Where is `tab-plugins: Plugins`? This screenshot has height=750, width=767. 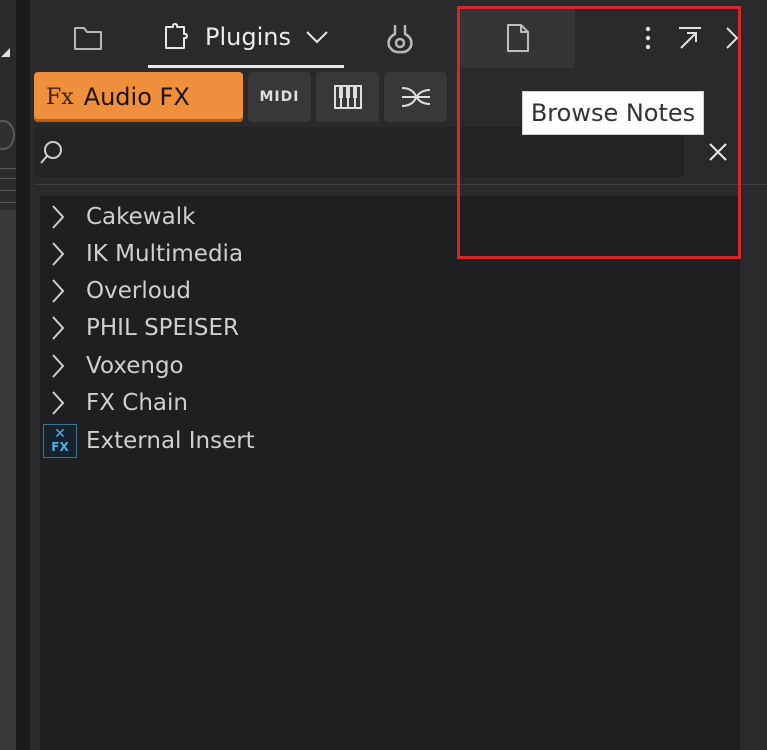 tab-plugins: Plugins is located at coordinates (246, 38).